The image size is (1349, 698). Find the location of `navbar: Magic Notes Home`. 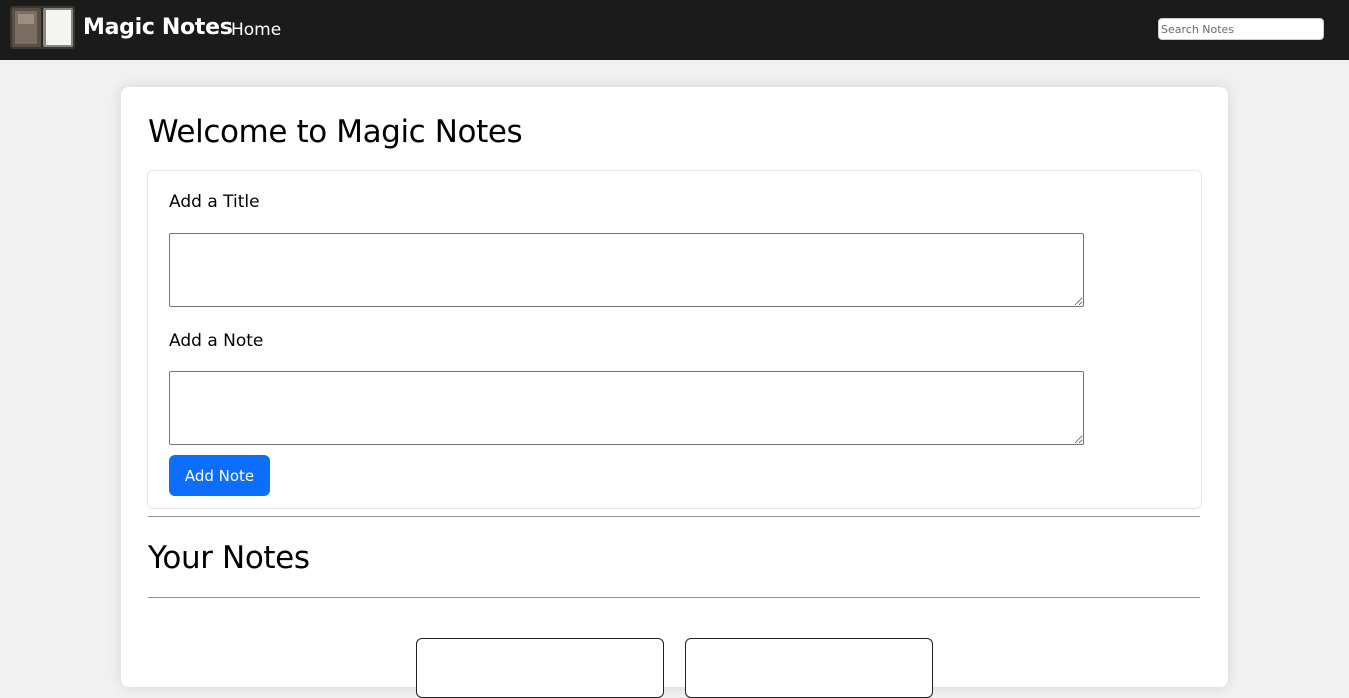

navbar: Magic Notes Home is located at coordinates (674, 30).